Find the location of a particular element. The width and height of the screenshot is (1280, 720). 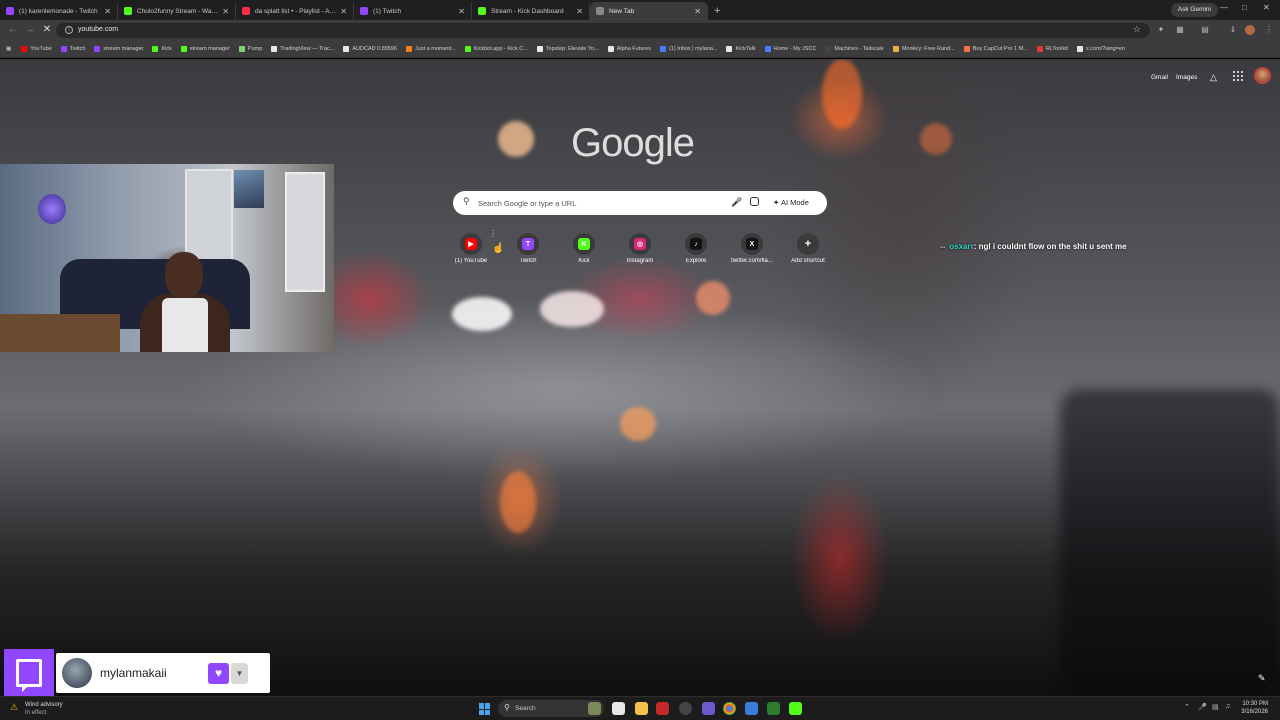

ai-mode-button: ✦ AI Mode is located at coordinates (791, 202).